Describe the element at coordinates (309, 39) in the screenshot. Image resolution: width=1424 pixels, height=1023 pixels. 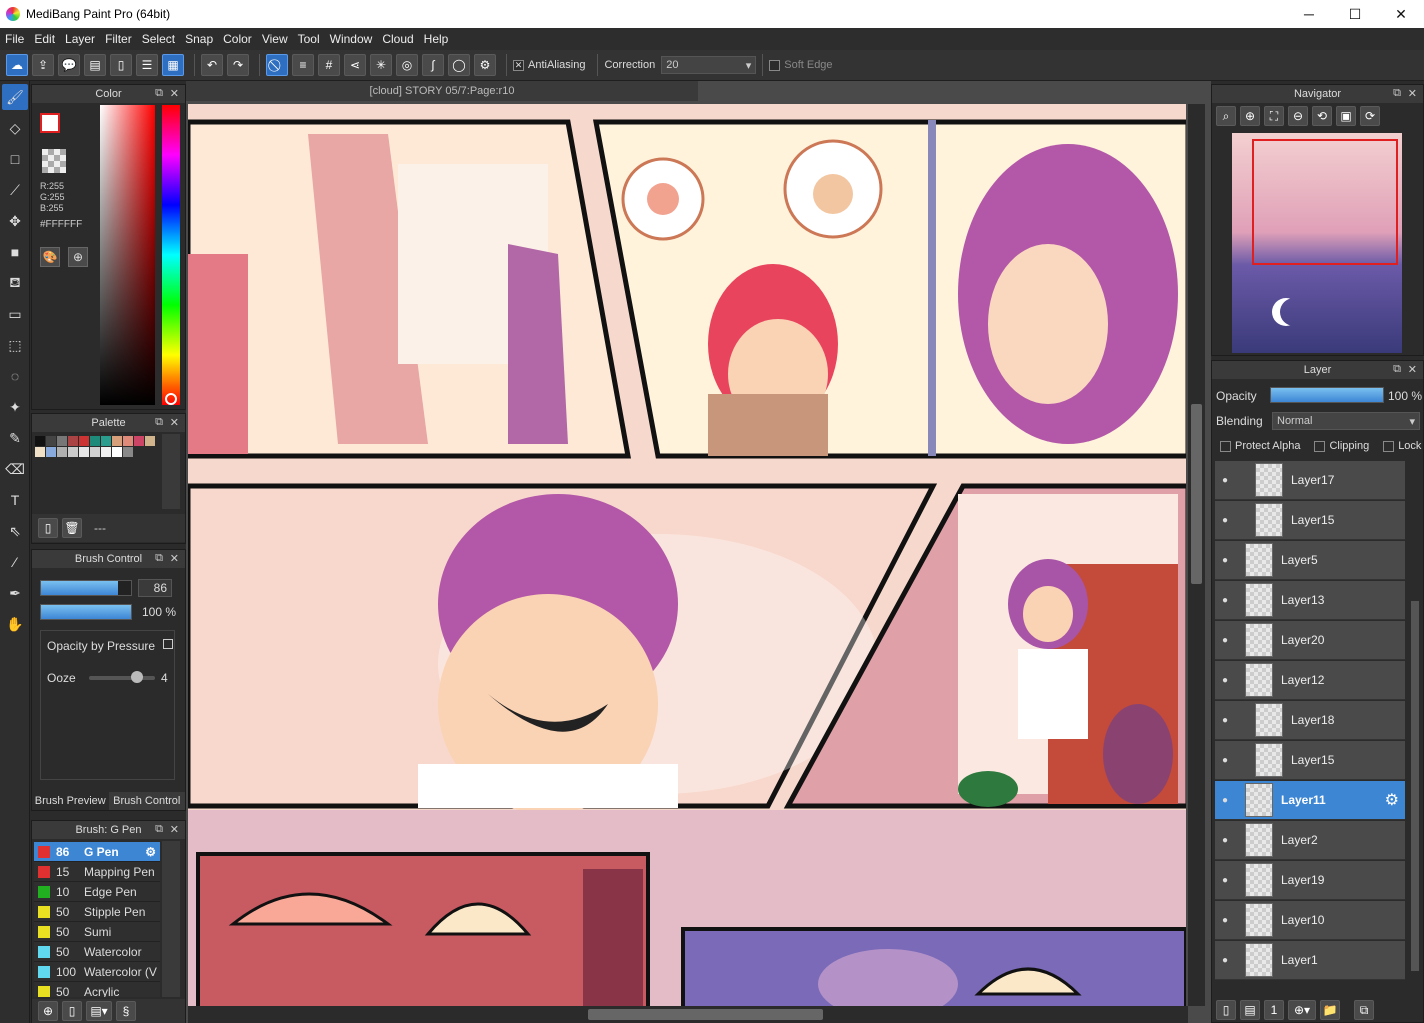
I see `menu-tool: Tool` at that location.